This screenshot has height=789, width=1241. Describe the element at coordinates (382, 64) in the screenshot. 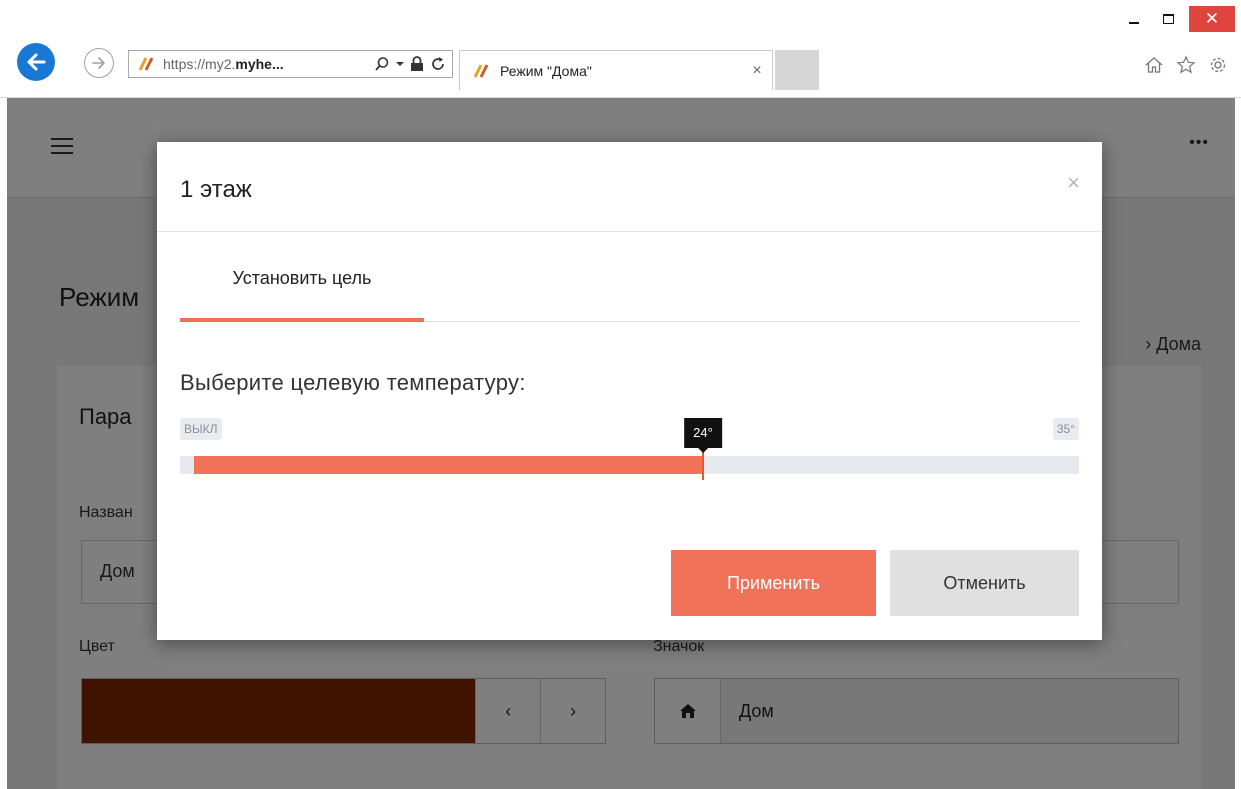

I see `search-icon` at that location.